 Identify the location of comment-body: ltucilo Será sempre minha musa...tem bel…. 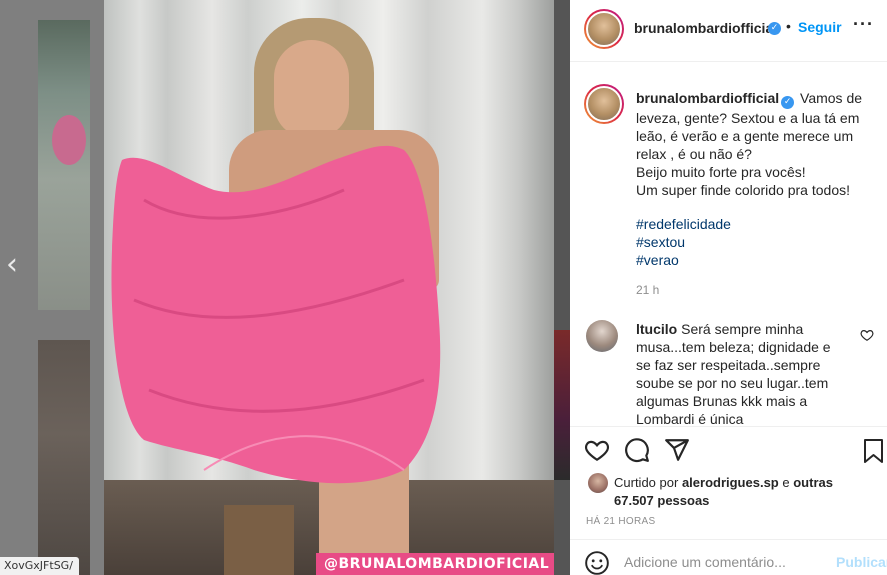
(741, 372).